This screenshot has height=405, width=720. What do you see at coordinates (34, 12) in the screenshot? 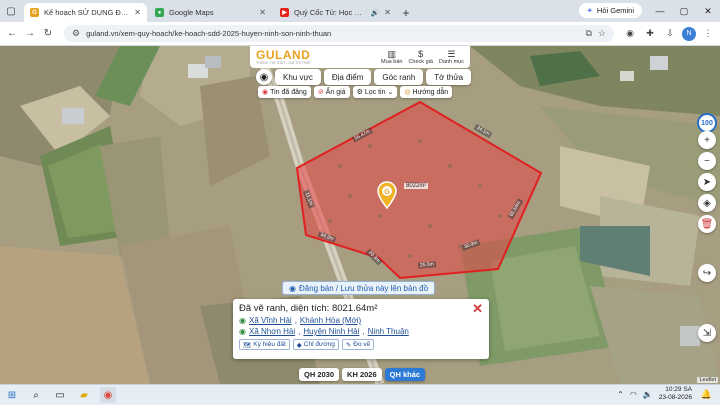
I see `guland-favicon-icon: G` at bounding box center [34, 12].